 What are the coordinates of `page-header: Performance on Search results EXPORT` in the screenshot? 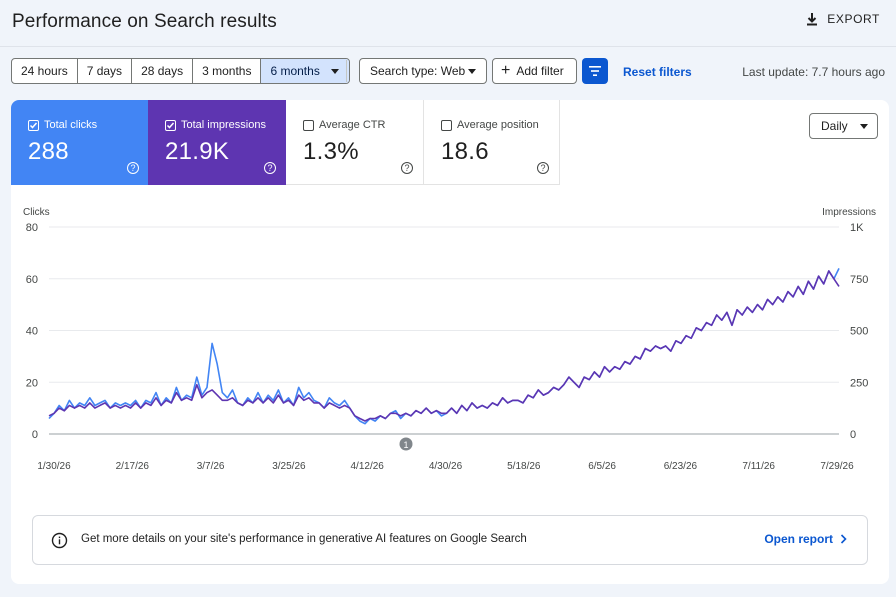 It's located at (448, 23).